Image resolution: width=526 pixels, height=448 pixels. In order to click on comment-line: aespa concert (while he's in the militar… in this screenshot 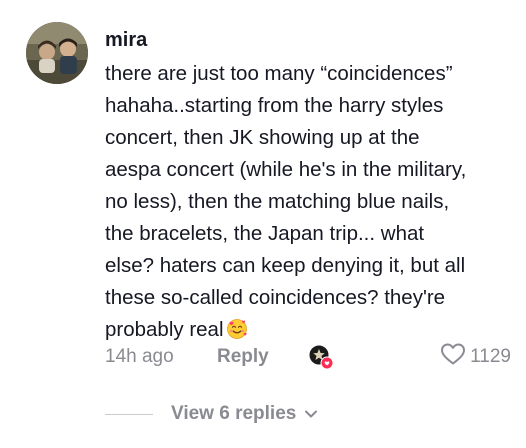, I will do `click(286, 169)`.